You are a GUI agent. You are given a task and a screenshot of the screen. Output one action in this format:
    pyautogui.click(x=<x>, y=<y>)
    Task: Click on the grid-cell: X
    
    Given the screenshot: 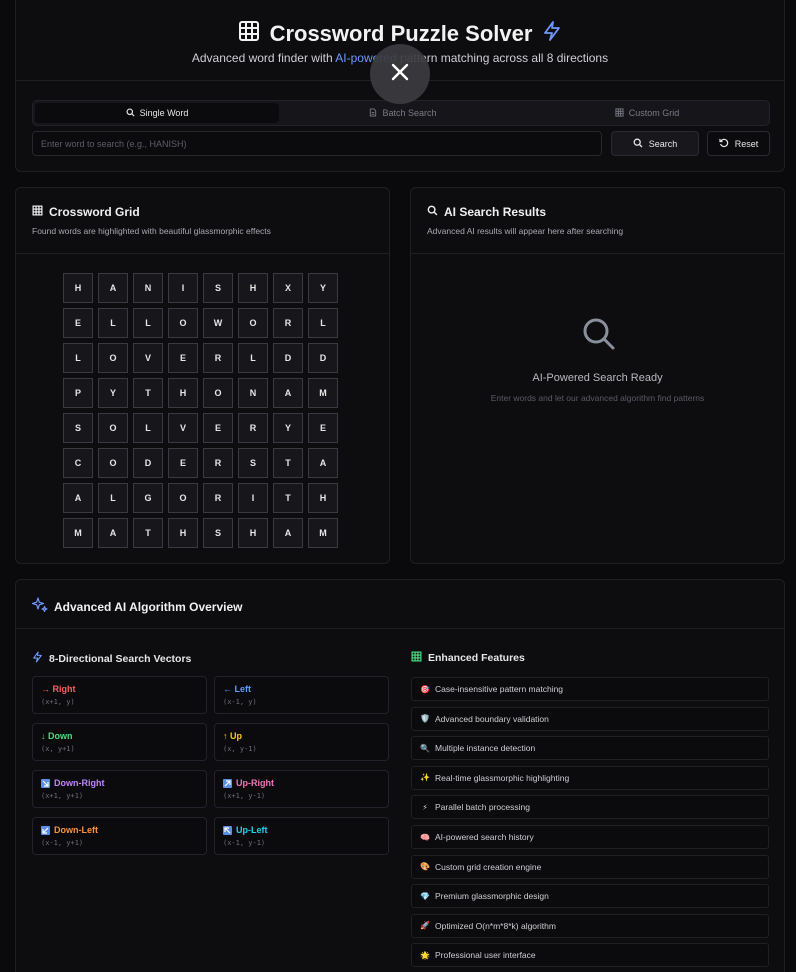 What is the action you would take?
    pyautogui.click(x=288, y=288)
    